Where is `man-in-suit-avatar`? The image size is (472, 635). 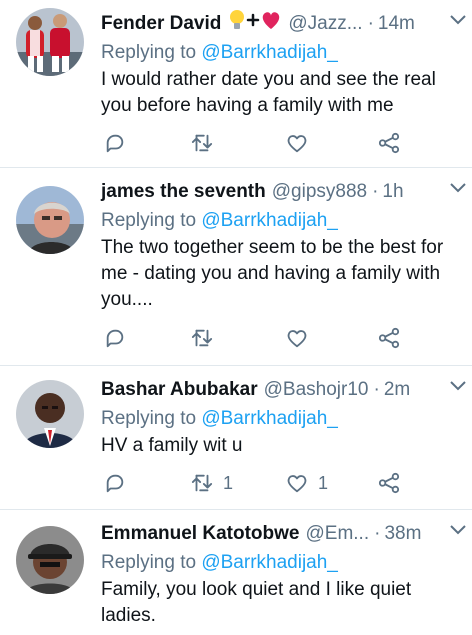
man-in-suit-avatar is located at coordinates (50, 414).